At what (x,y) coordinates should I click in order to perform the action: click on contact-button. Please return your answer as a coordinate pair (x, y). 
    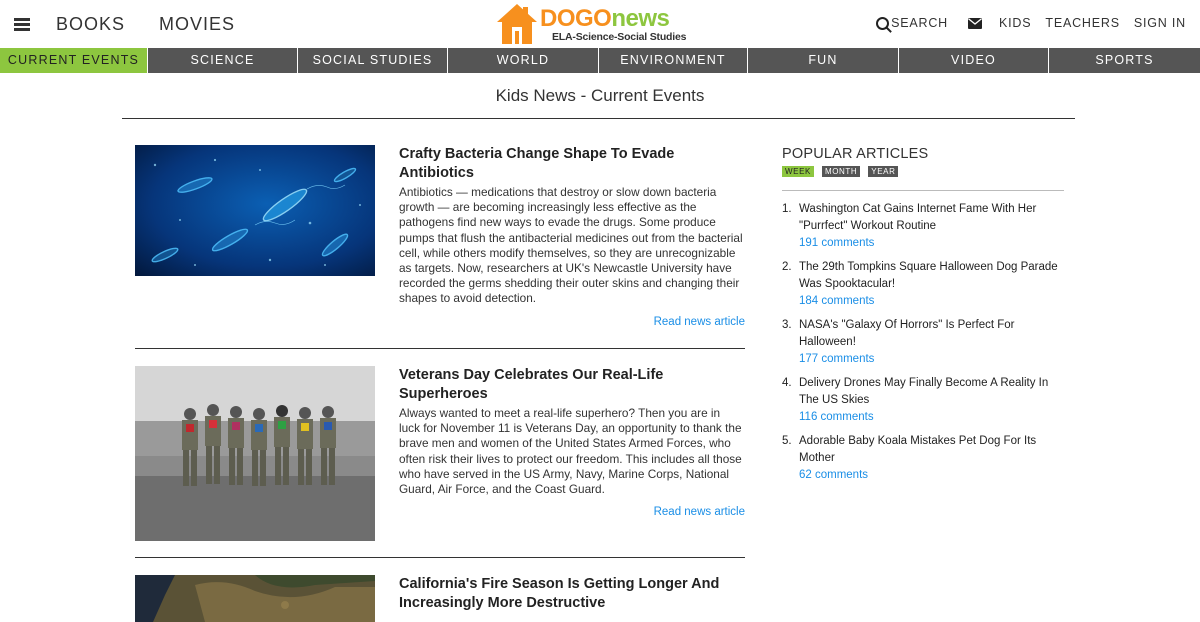
    Looking at the image, I should click on (975, 23).